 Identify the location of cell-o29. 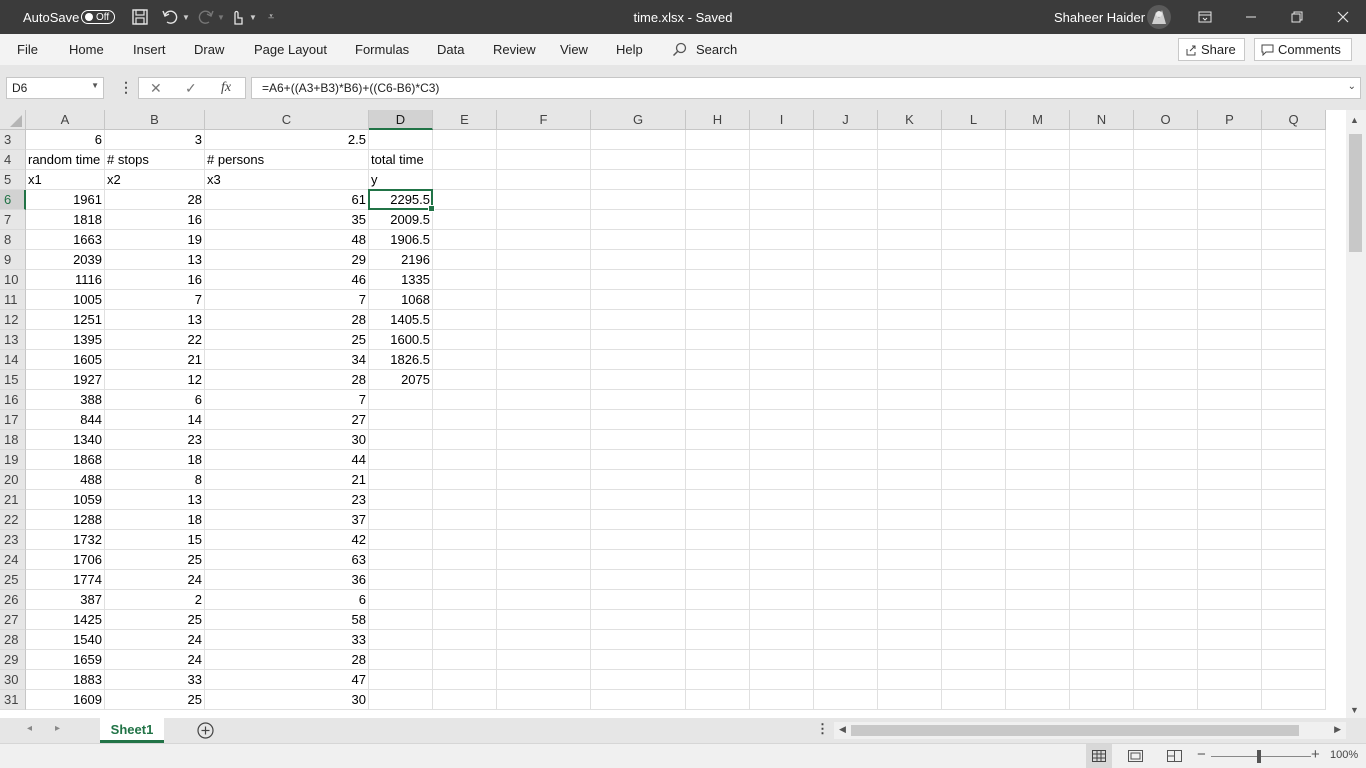
(1166, 660).